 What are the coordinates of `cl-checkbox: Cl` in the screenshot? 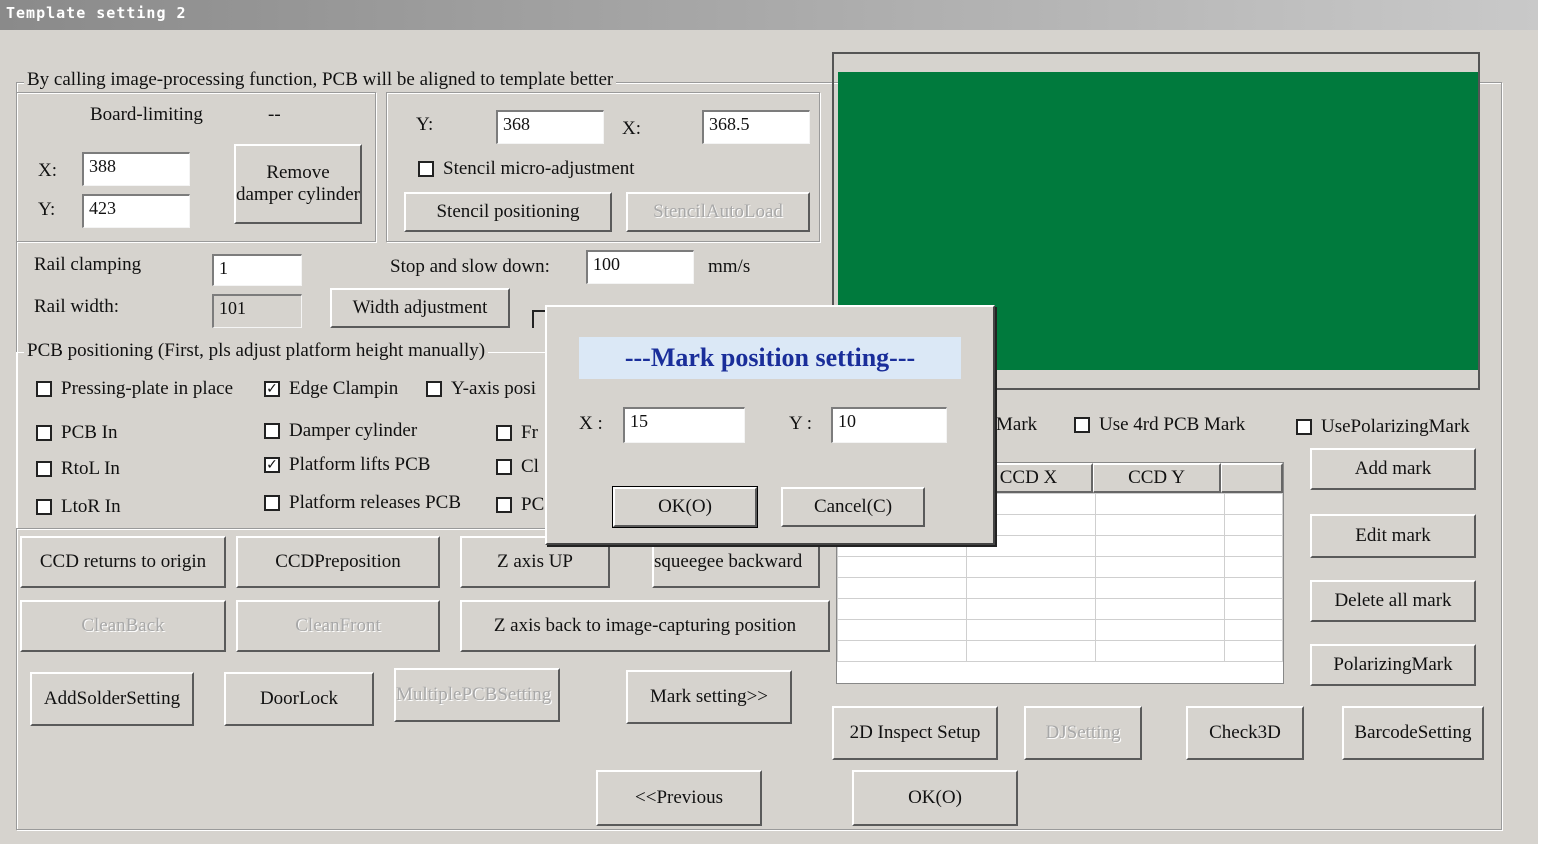 It's located at (517, 467).